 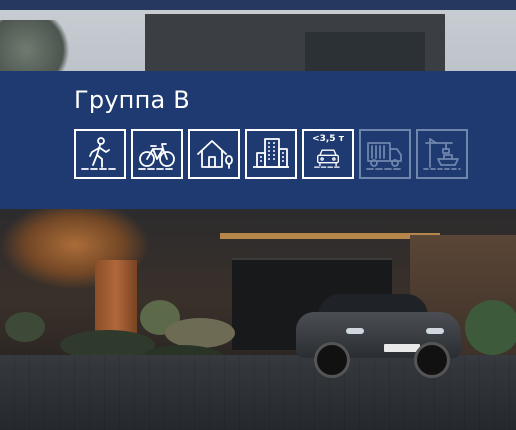 I want to click on roof-light, so click(x=330, y=236).